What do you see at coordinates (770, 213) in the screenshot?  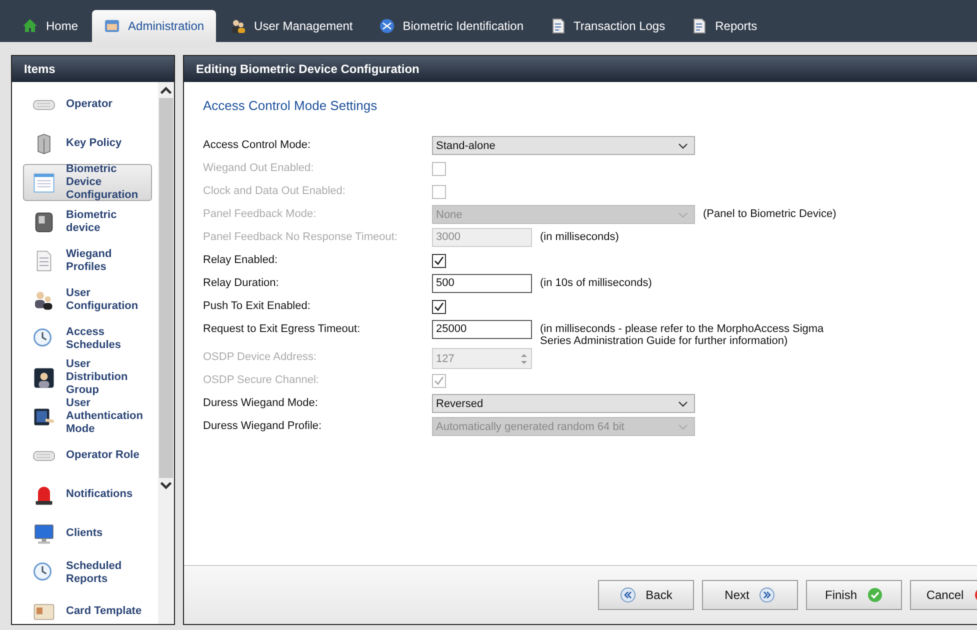 I see `field-hint: (Panel to Biometric Device)` at bounding box center [770, 213].